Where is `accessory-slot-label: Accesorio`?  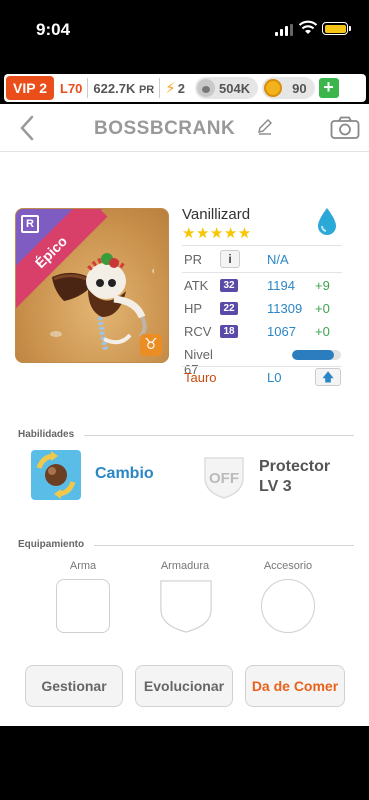 accessory-slot-label: Accesorio is located at coordinates (288, 566).